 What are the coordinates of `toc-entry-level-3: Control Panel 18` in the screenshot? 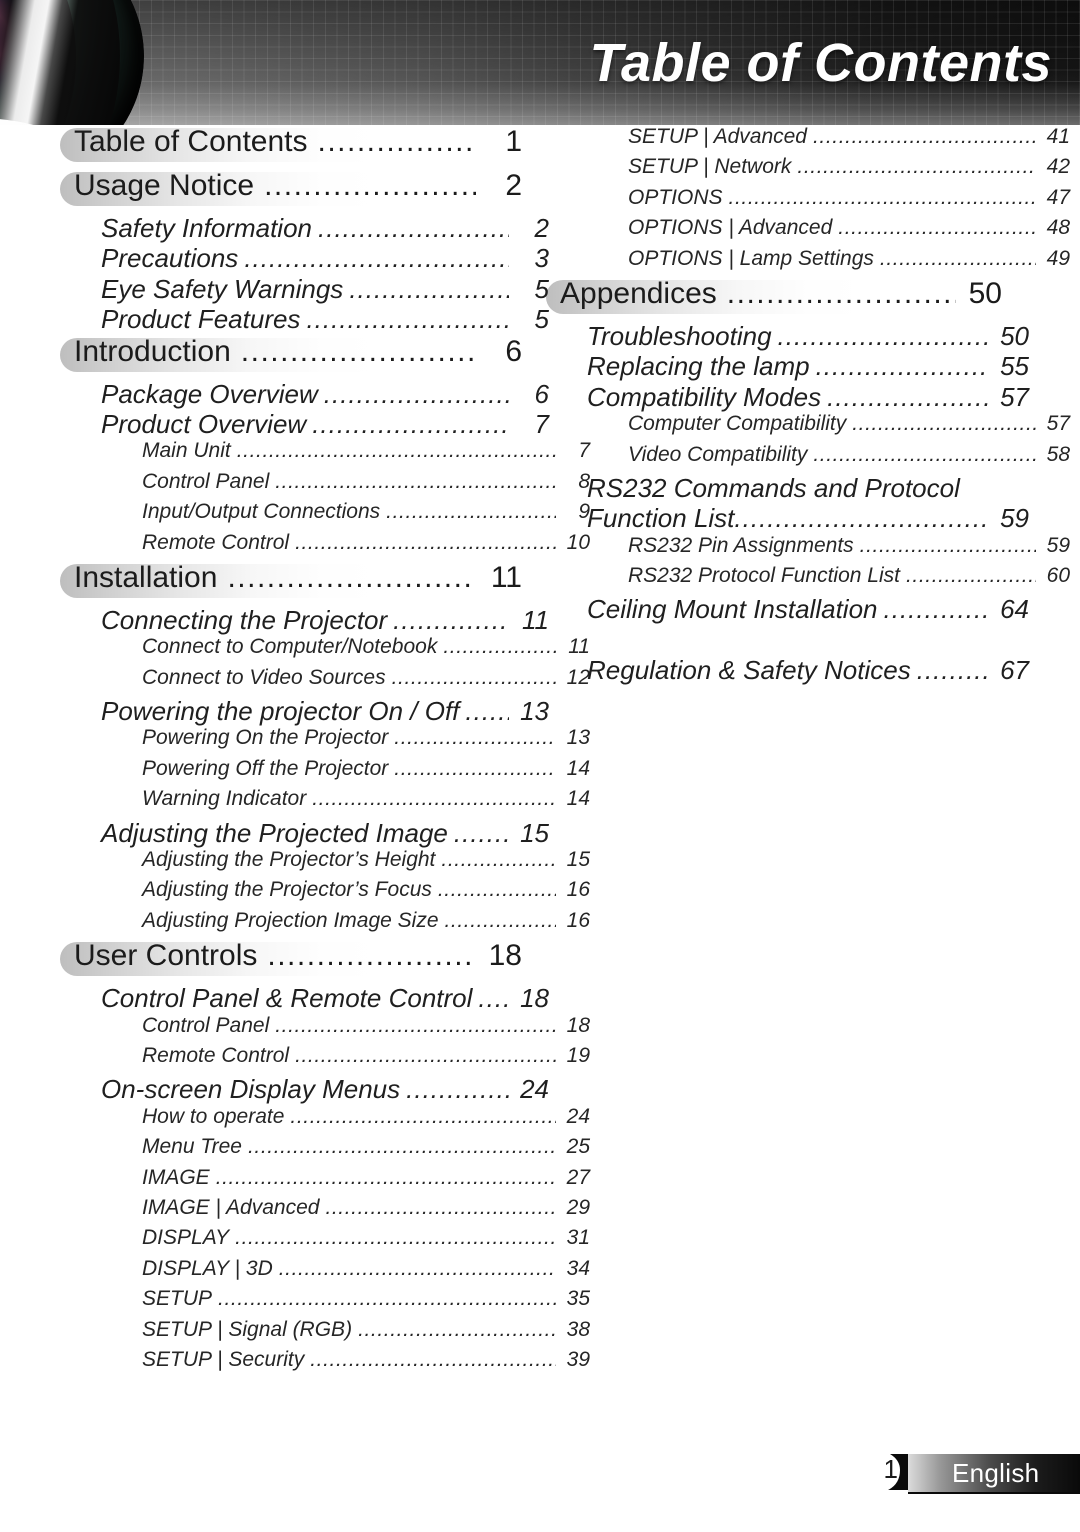 It's located at (332, 1029).